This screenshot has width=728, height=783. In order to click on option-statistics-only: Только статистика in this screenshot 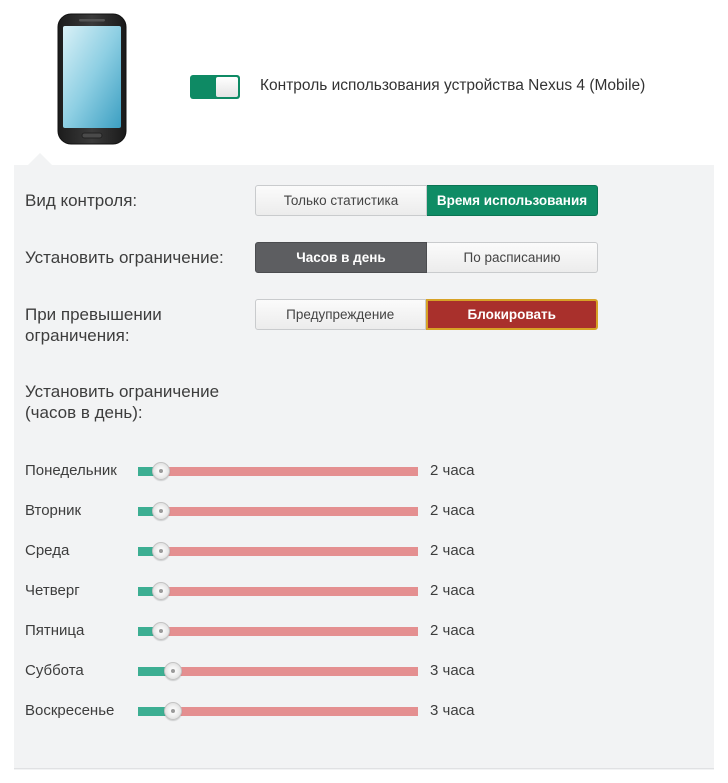, I will do `click(341, 200)`.